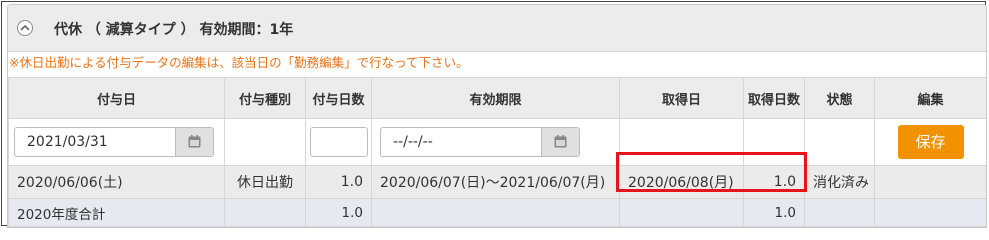  I want to click on total-row: 2020年度合計 1.0 1.0, so click(497, 212).